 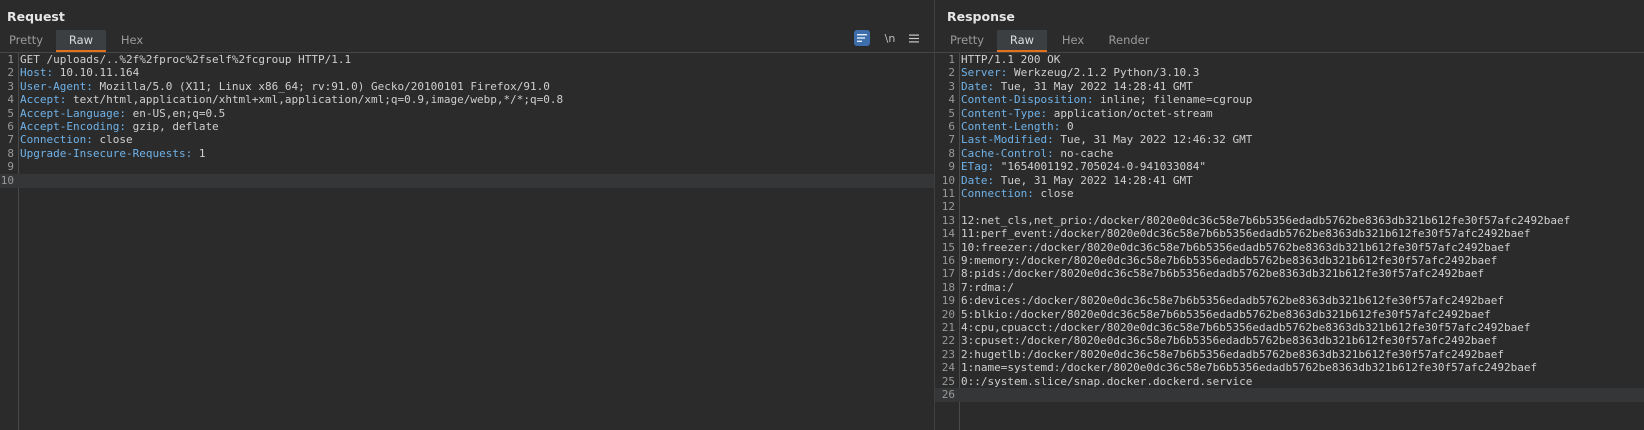 What do you see at coordinates (467, 127) in the screenshot?
I see `request-line: 6 Accept-Encoding: gzip, deflate` at bounding box center [467, 127].